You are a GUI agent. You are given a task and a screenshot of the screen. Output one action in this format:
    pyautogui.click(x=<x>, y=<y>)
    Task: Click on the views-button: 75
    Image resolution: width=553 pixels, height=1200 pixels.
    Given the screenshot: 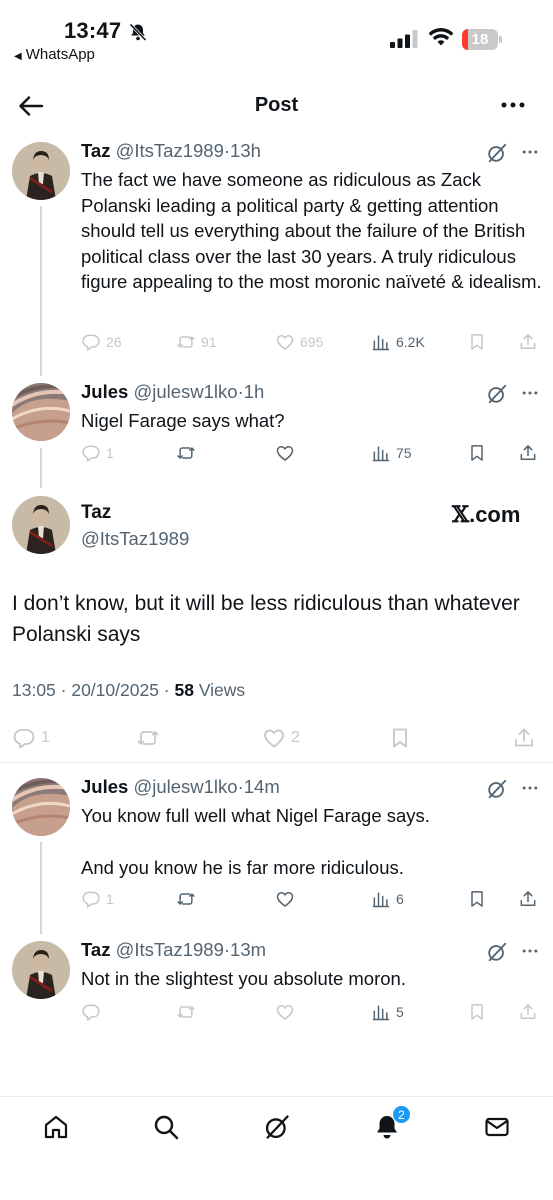 What is the action you would take?
    pyautogui.click(x=391, y=453)
    